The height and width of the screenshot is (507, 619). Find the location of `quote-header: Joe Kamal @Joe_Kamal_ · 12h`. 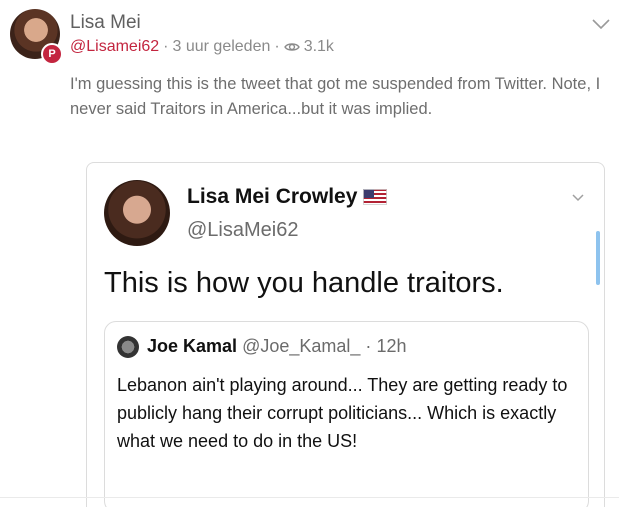

quote-header: Joe Kamal @Joe_Kamal_ · 12h is located at coordinates (276, 346).